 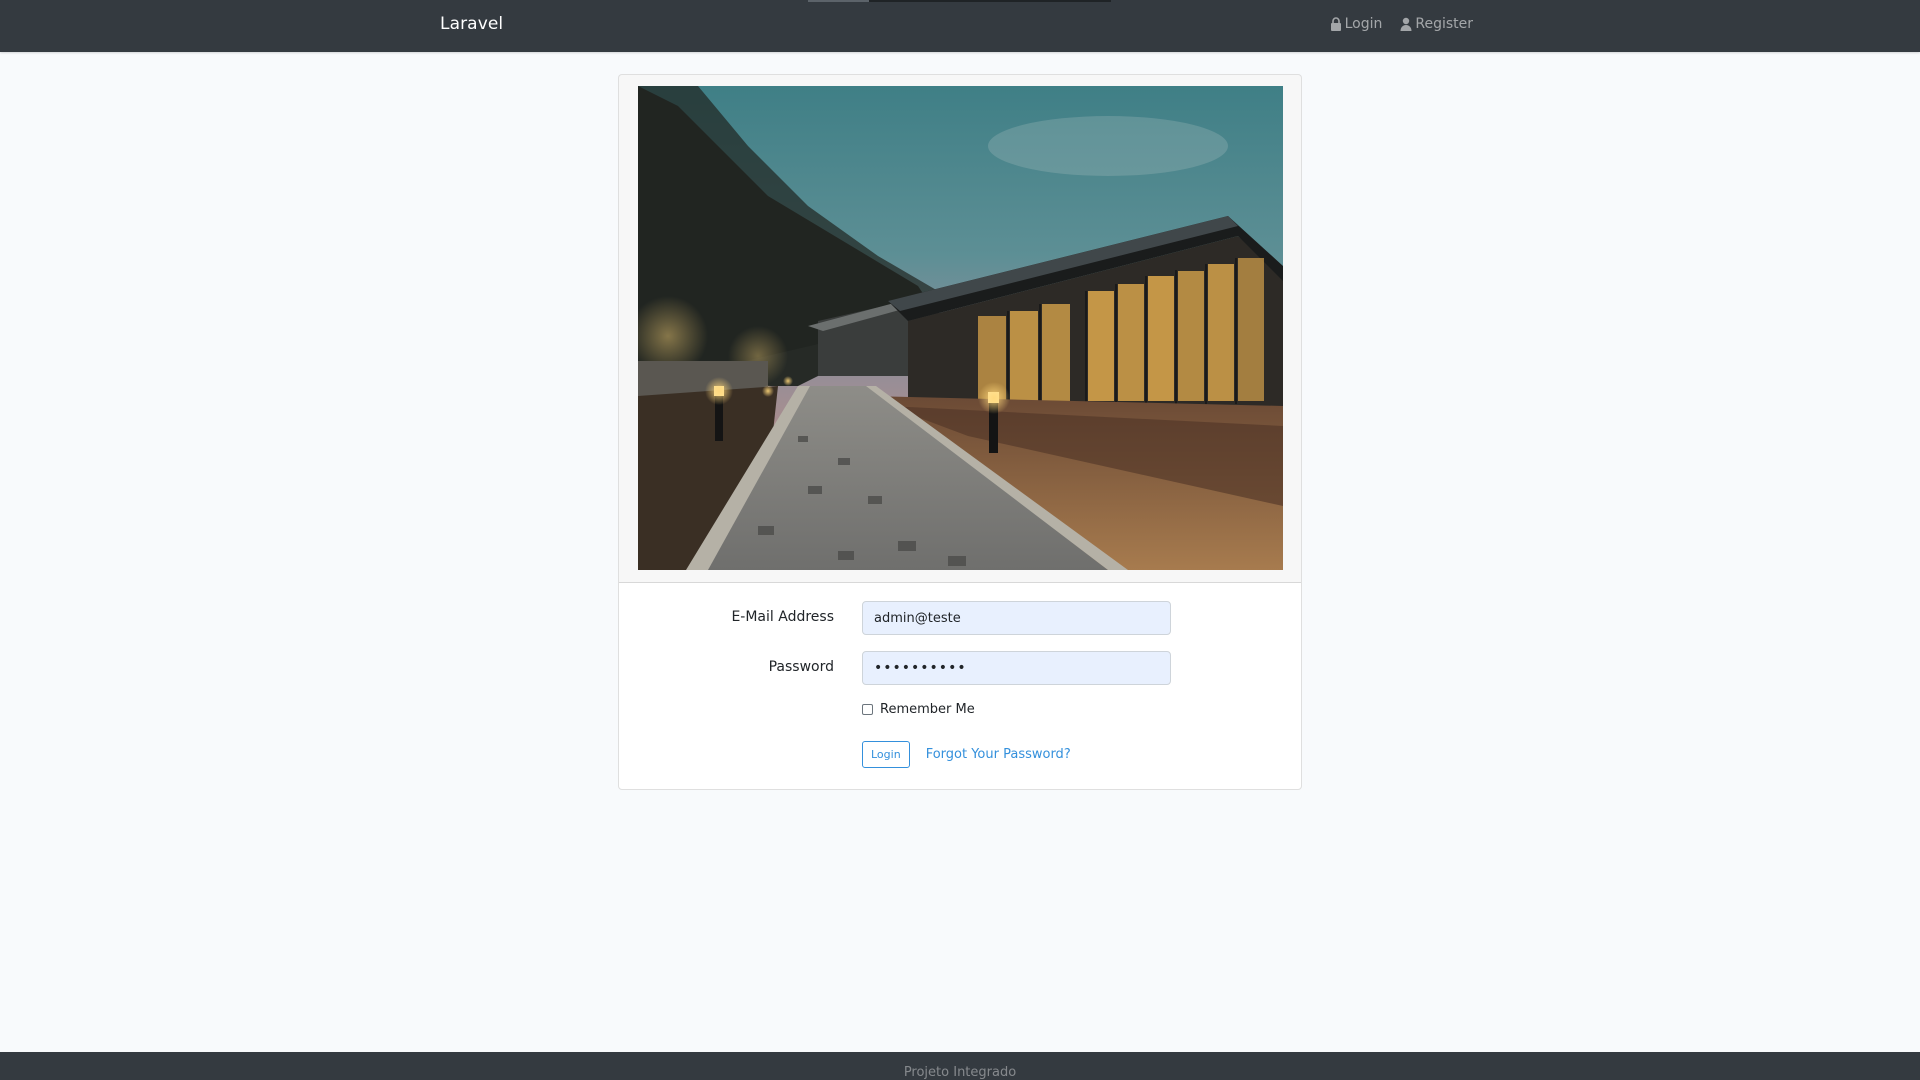 What do you see at coordinates (1444, 24) in the screenshot?
I see `nav-register-label: Register` at bounding box center [1444, 24].